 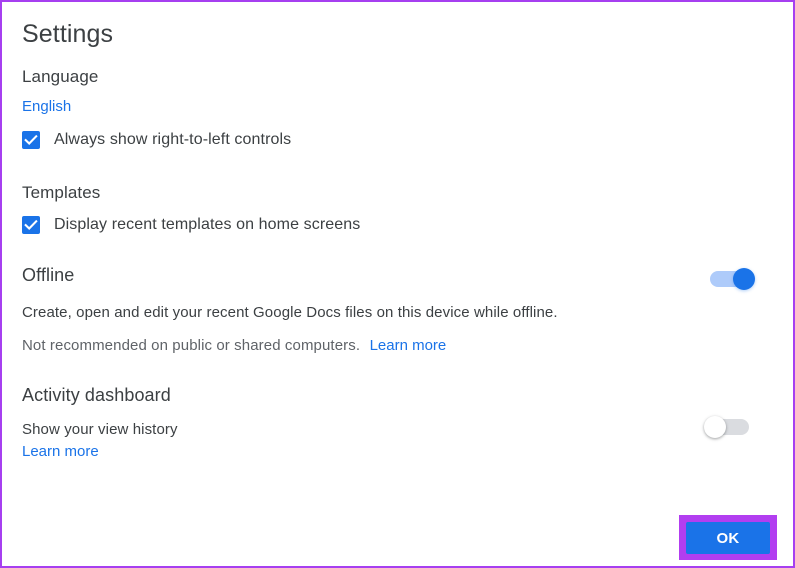 What do you see at coordinates (728, 538) in the screenshot?
I see `ok-button: OK` at bounding box center [728, 538].